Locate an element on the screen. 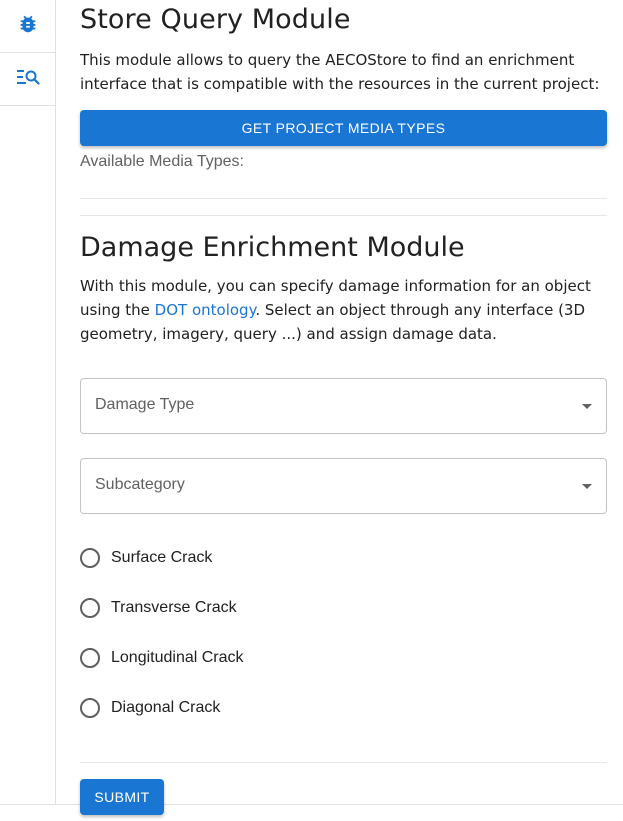 The width and height of the screenshot is (623, 821). radio-longitudinal-crack: Longitudinal Crack is located at coordinates (162, 658).